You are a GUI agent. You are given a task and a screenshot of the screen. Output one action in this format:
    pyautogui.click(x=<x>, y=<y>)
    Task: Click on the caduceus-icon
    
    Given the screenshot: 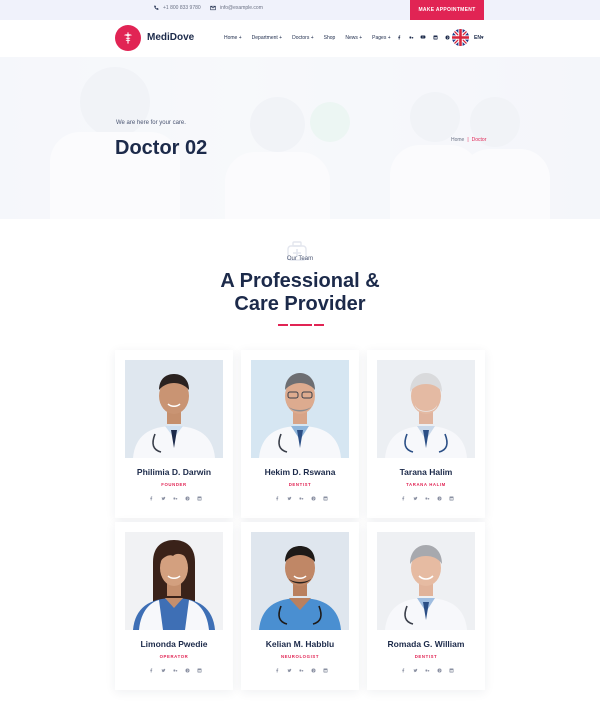 What is the action you would take?
    pyautogui.click(x=128, y=38)
    